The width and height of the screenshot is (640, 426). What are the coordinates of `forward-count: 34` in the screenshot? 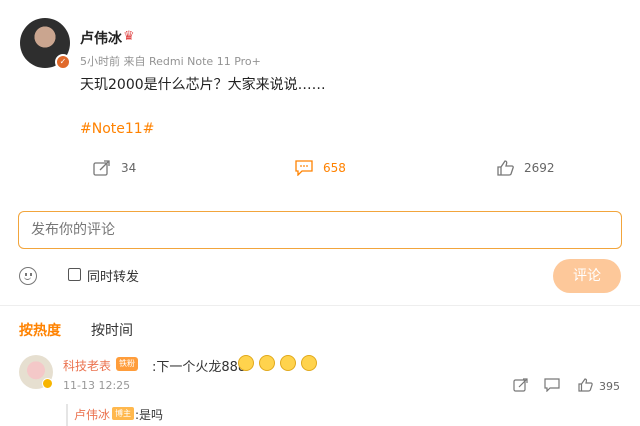 It's located at (129, 168).